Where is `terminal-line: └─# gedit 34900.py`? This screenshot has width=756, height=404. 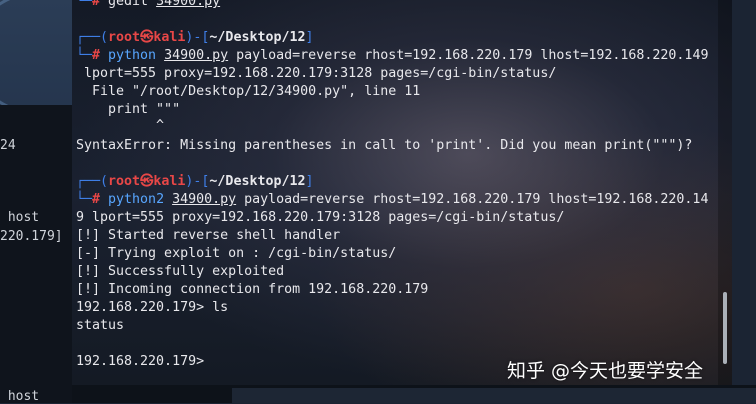
terminal-line: └─# gedit 34900.py is located at coordinates (148, 4).